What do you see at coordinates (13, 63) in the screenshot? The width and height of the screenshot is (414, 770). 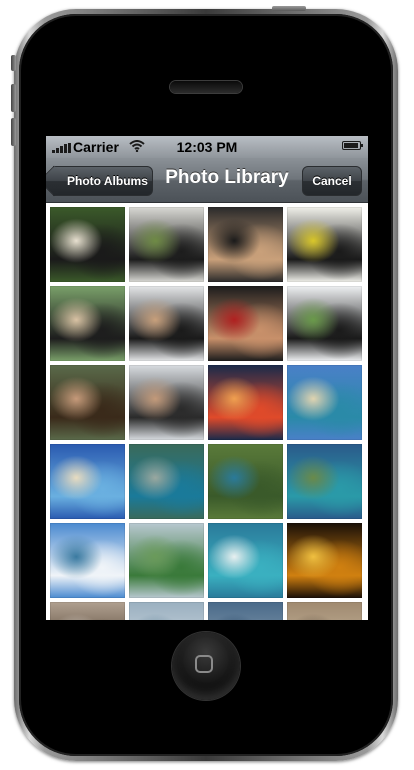 I see `ringer-switch` at bounding box center [13, 63].